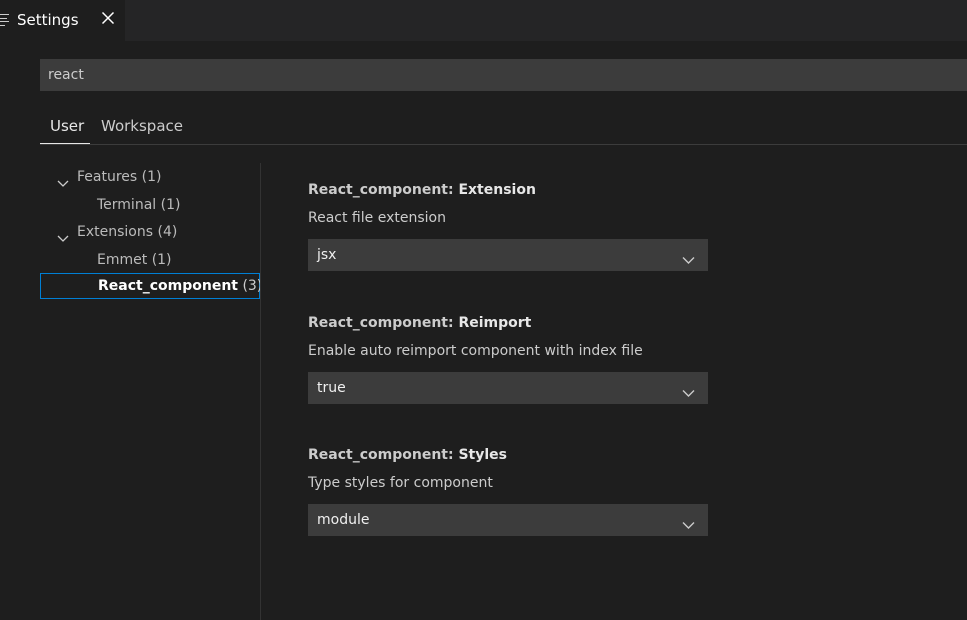  What do you see at coordinates (122, 260) in the screenshot?
I see `toc-item-label: Emmet` at bounding box center [122, 260].